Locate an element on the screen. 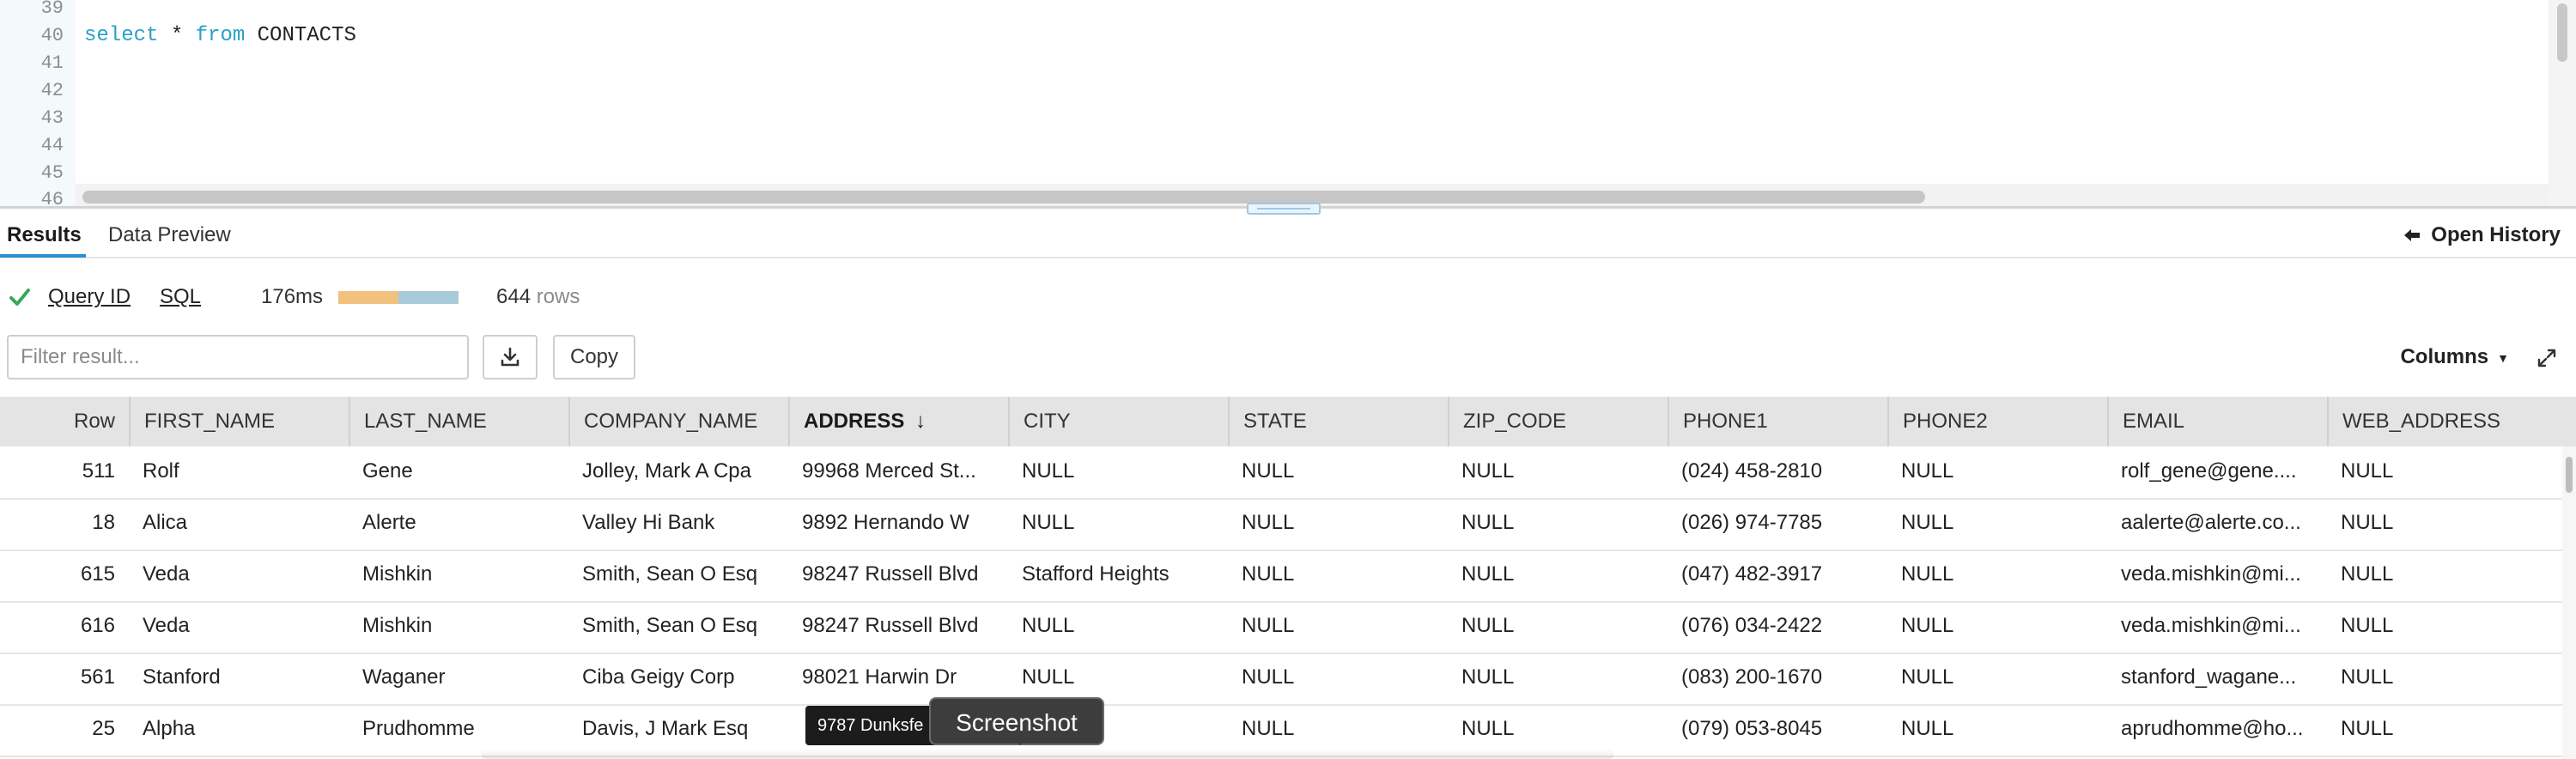 The height and width of the screenshot is (759, 2576). filter-result-input is located at coordinates (238, 357).